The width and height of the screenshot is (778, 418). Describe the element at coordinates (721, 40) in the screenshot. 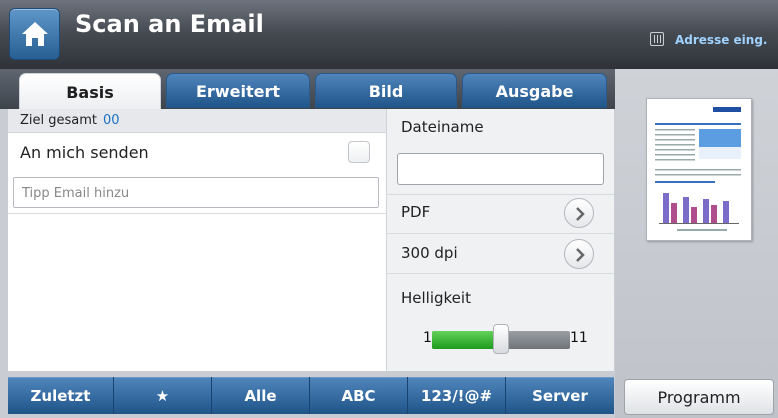

I see `address-entry-button: Adresse eing.` at that location.